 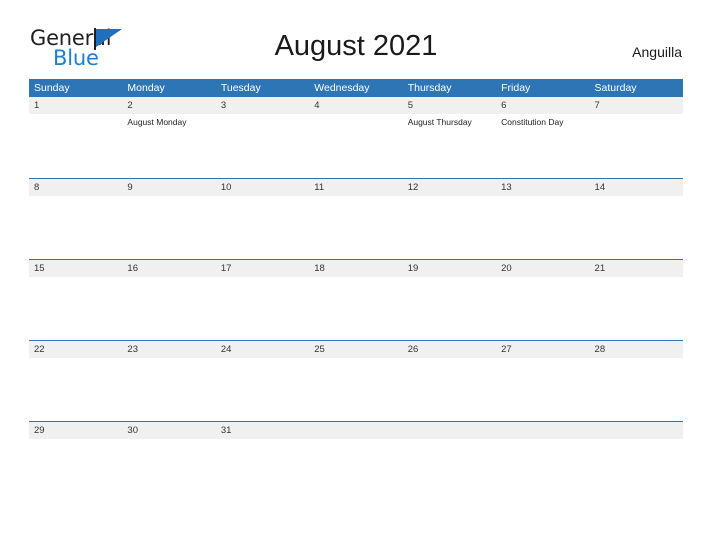 I want to click on day-cell: 25, so click(x=355, y=381).